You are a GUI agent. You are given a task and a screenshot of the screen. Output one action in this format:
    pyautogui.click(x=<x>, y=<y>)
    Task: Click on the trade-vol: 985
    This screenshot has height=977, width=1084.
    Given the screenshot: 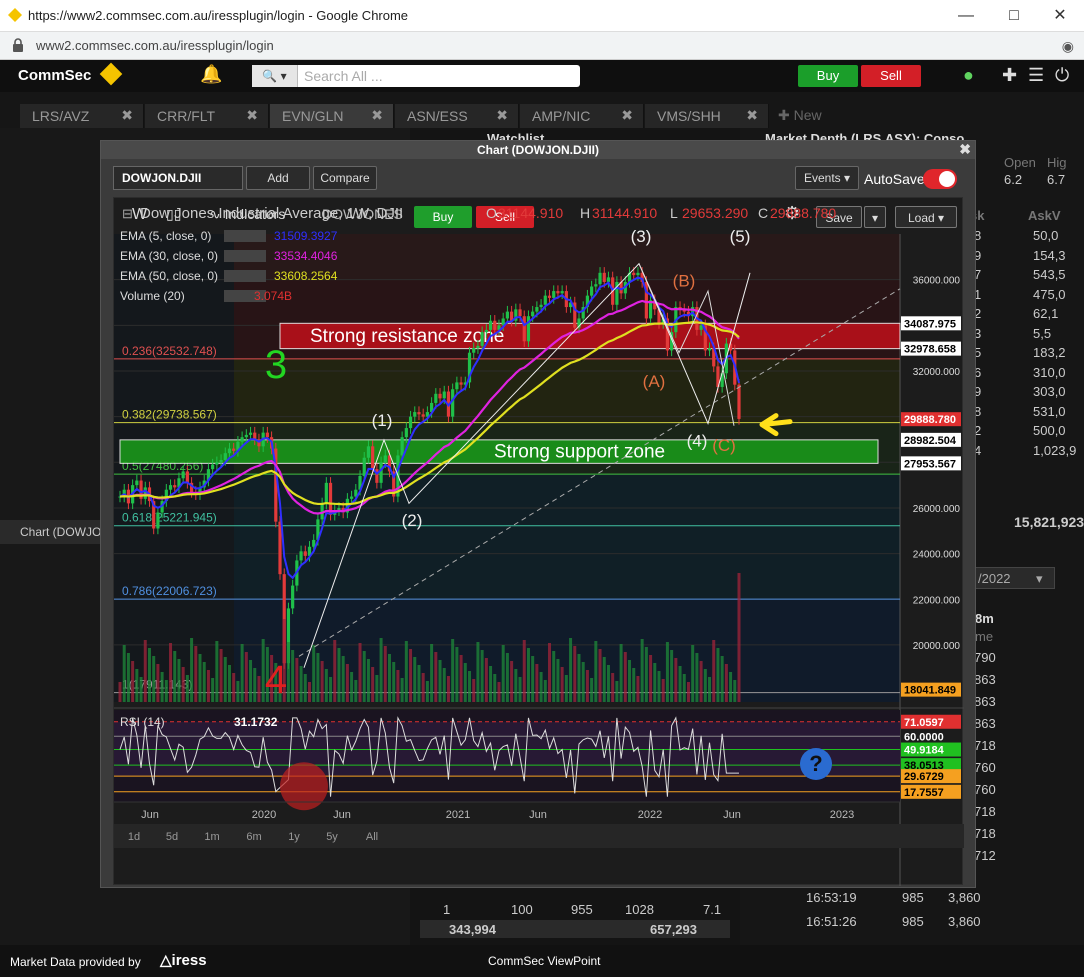 What is the action you would take?
    pyautogui.click(x=913, y=897)
    